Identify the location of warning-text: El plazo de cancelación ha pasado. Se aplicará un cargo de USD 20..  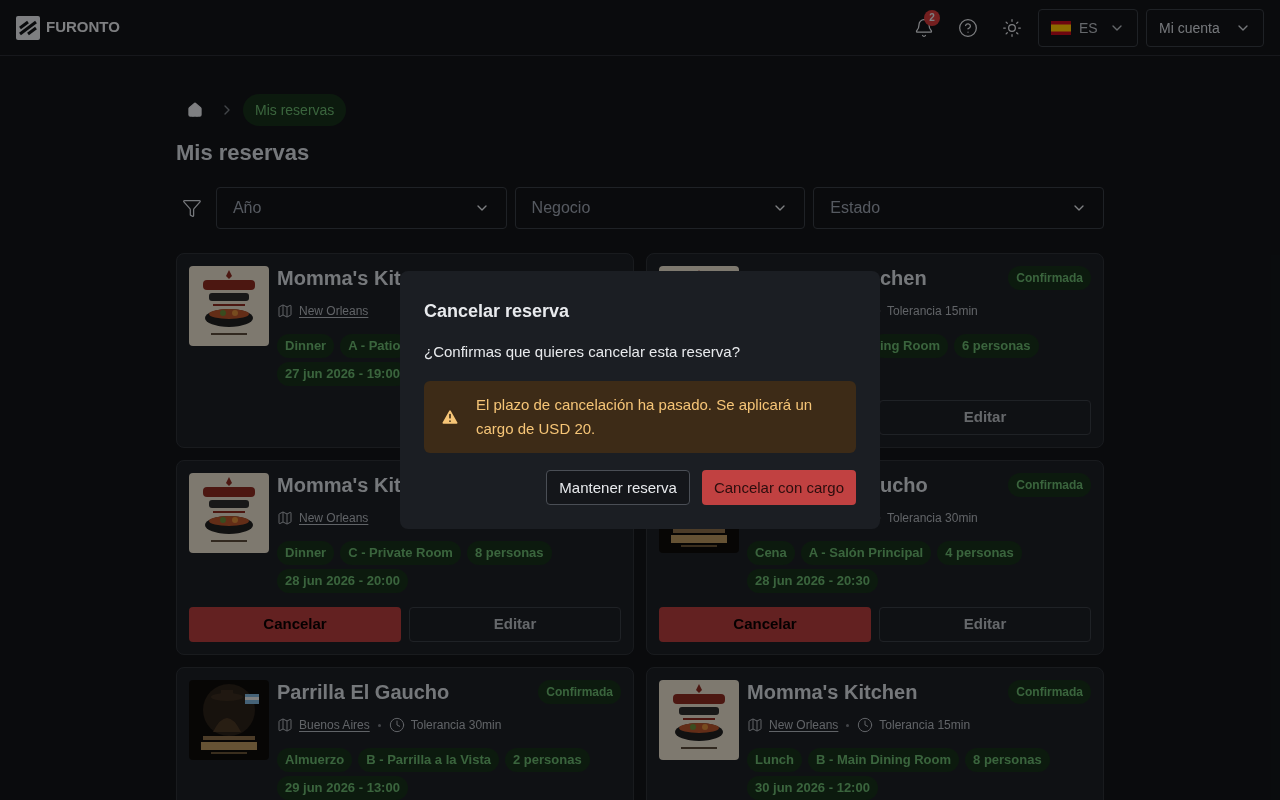
(645, 417).